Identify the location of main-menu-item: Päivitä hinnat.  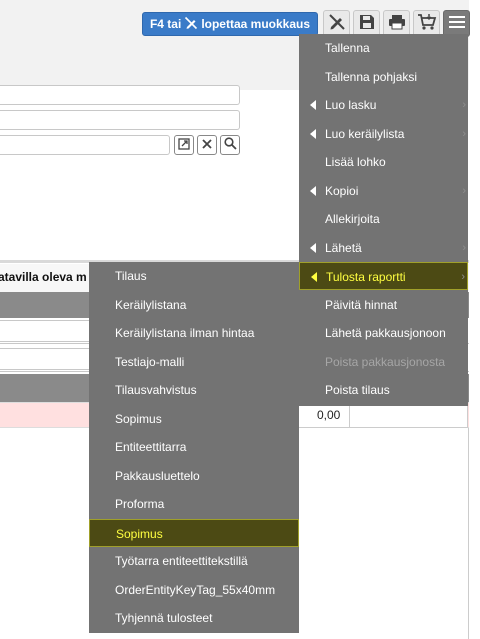
(383, 305).